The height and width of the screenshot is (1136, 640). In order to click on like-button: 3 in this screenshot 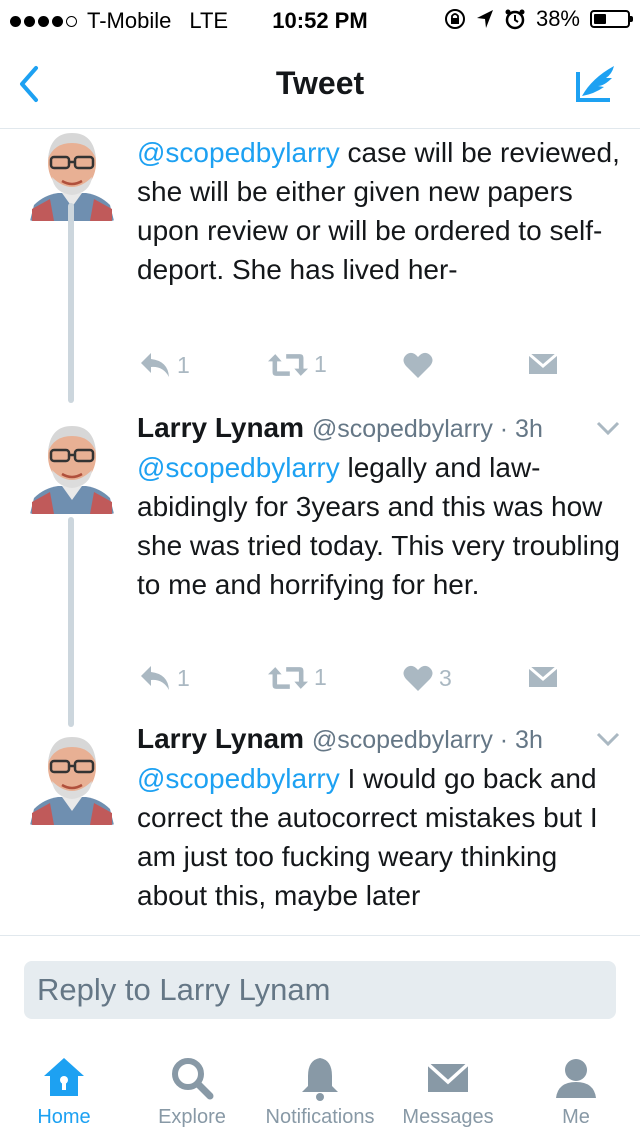, I will do `click(427, 678)`.